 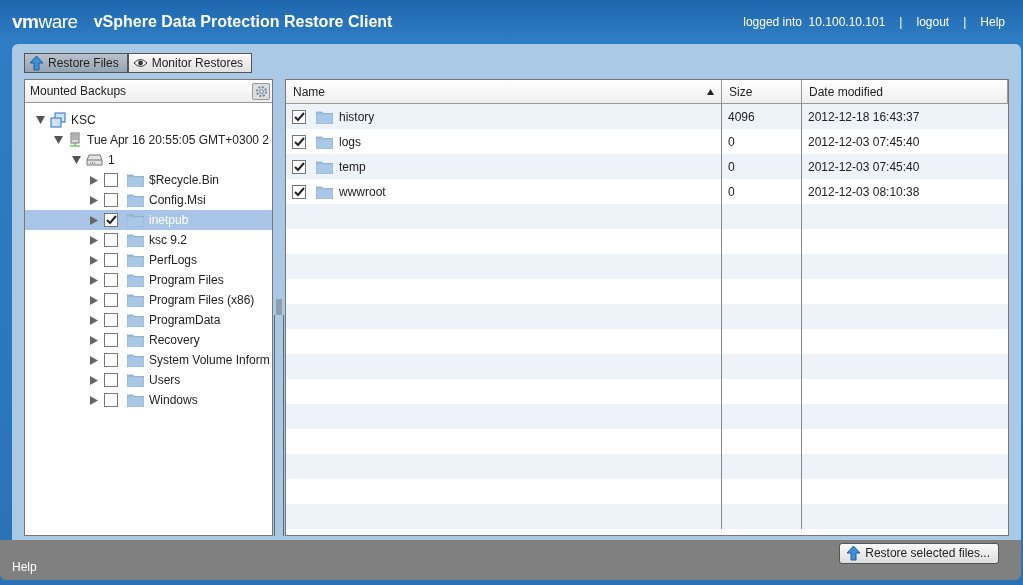 What do you see at coordinates (75, 140) in the screenshot?
I see `server-icon` at bounding box center [75, 140].